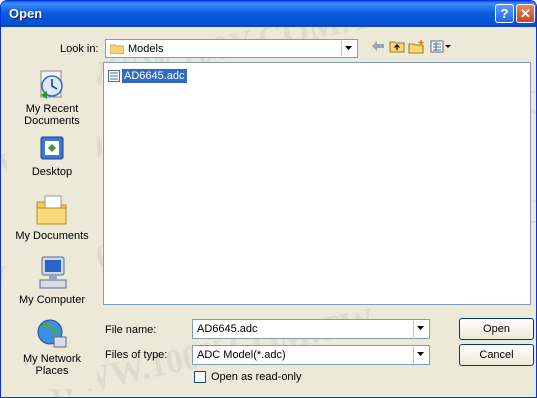 This screenshot has height=398, width=537. Describe the element at coordinates (114, 75) in the screenshot. I see `file-icon` at that location.